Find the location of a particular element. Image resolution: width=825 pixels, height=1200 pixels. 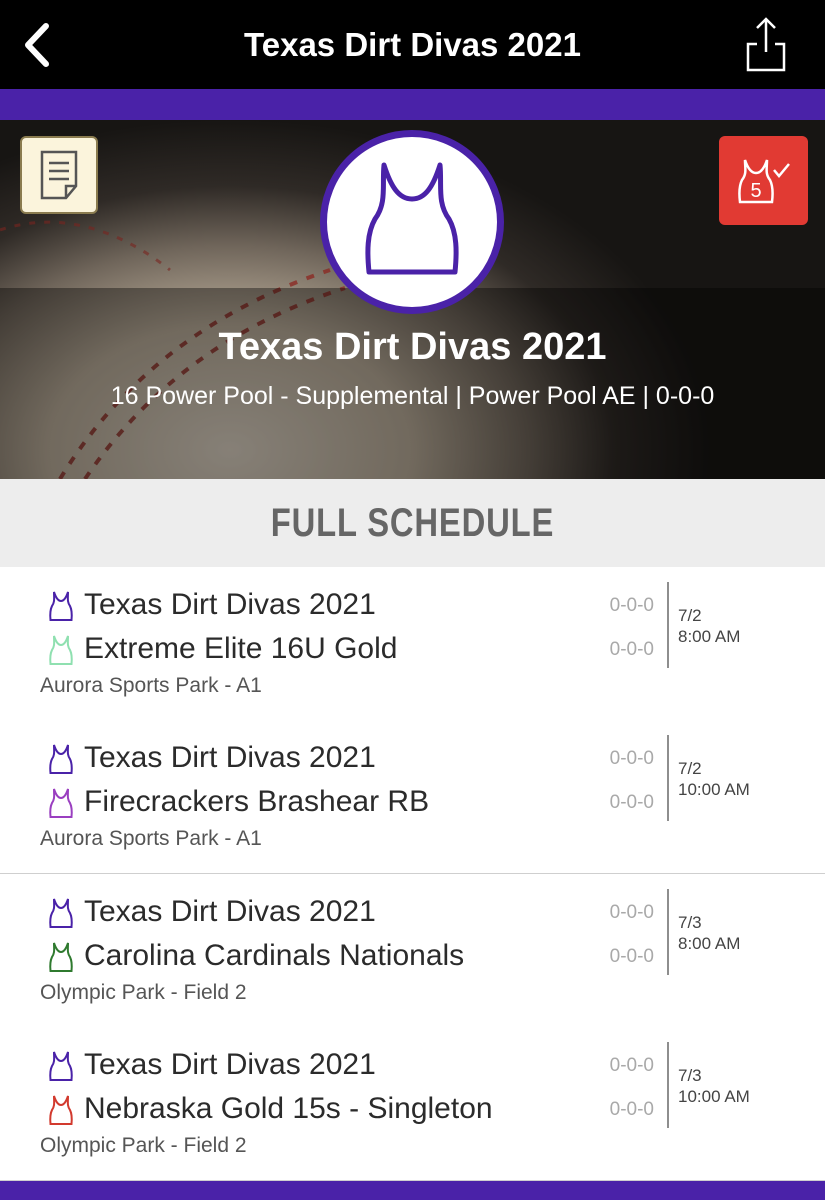

share-icon is located at coordinates (766, 44).